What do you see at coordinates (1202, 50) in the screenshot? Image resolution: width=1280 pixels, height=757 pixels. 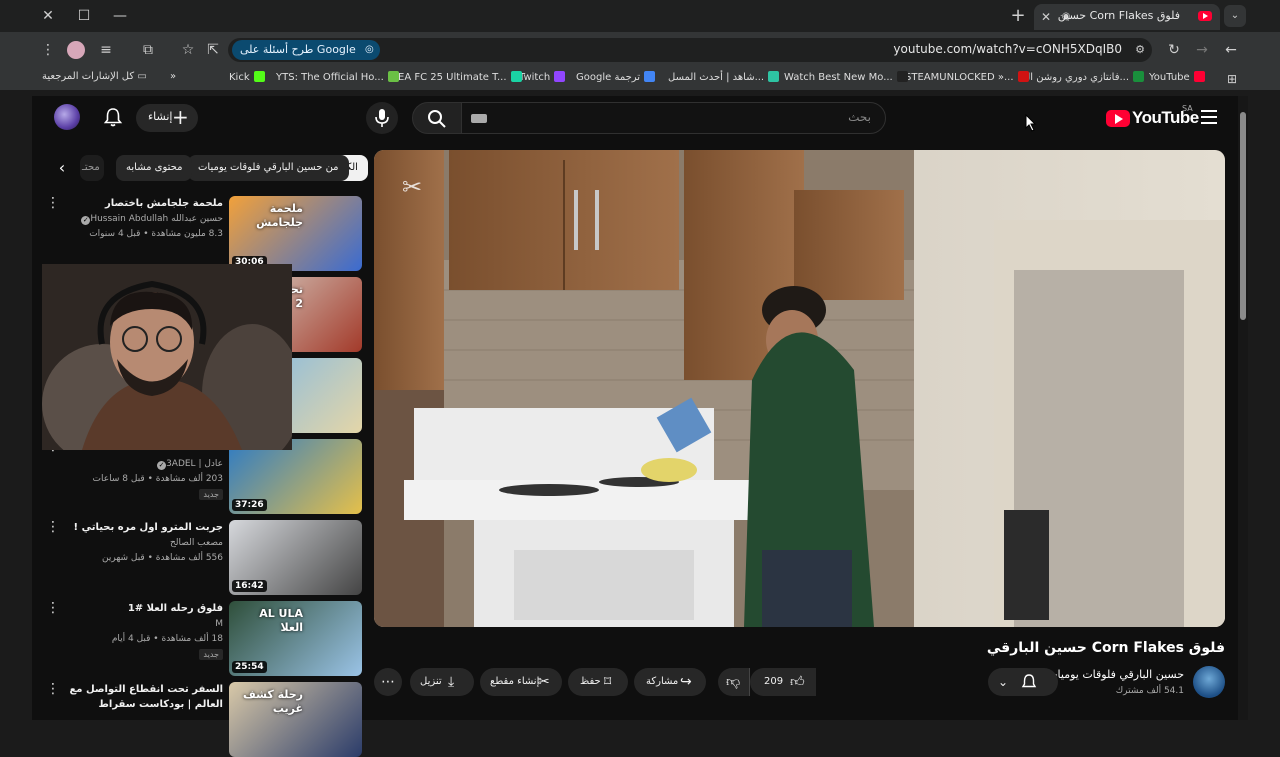 I see `forward-icon: →` at bounding box center [1202, 50].